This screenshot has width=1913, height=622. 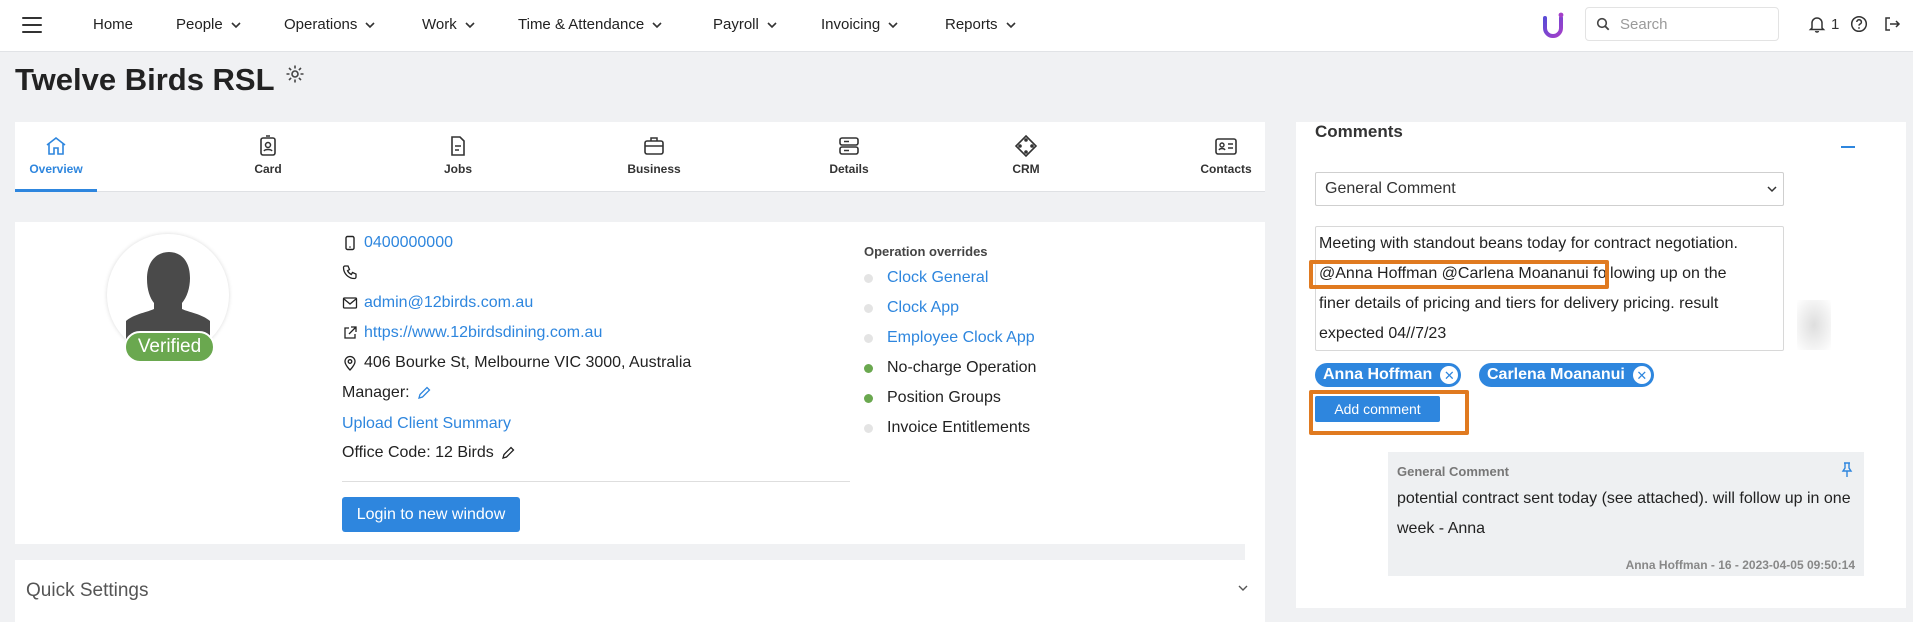 What do you see at coordinates (596, 481) in the screenshot?
I see `divider` at bounding box center [596, 481].